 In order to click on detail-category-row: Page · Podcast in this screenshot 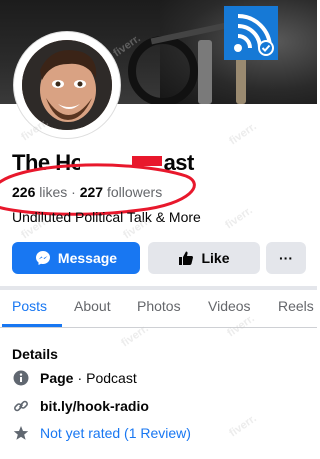, I will do `click(74, 378)`.